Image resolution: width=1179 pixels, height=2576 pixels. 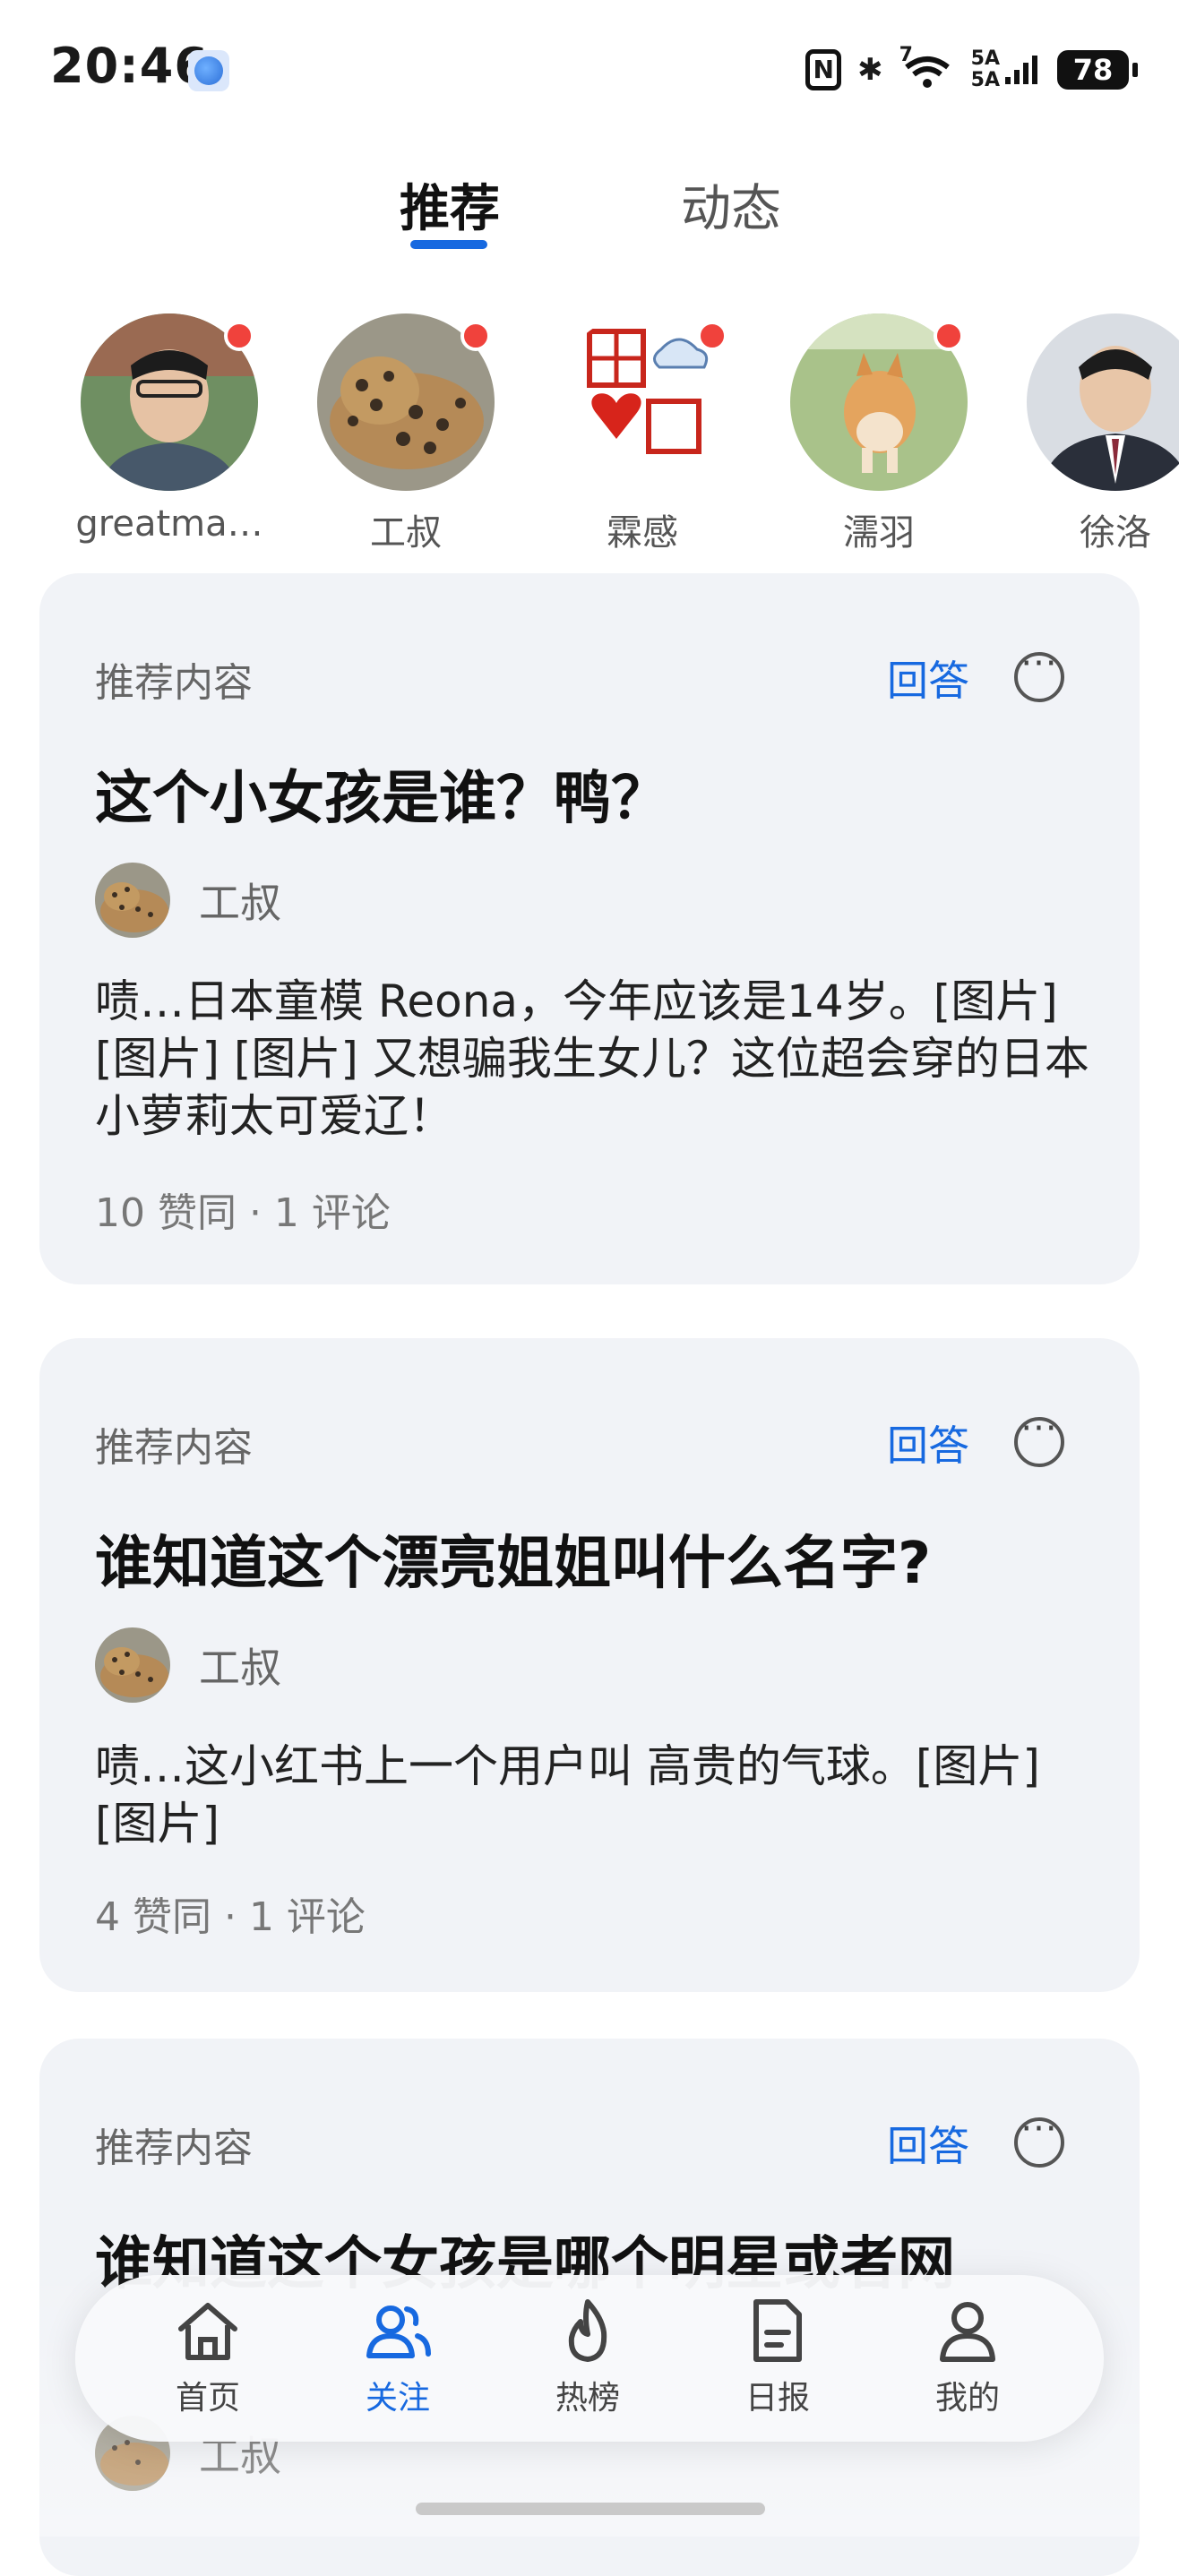 What do you see at coordinates (450, 204) in the screenshot?
I see `tab-recommend: 推荐` at bounding box center [450, 204].